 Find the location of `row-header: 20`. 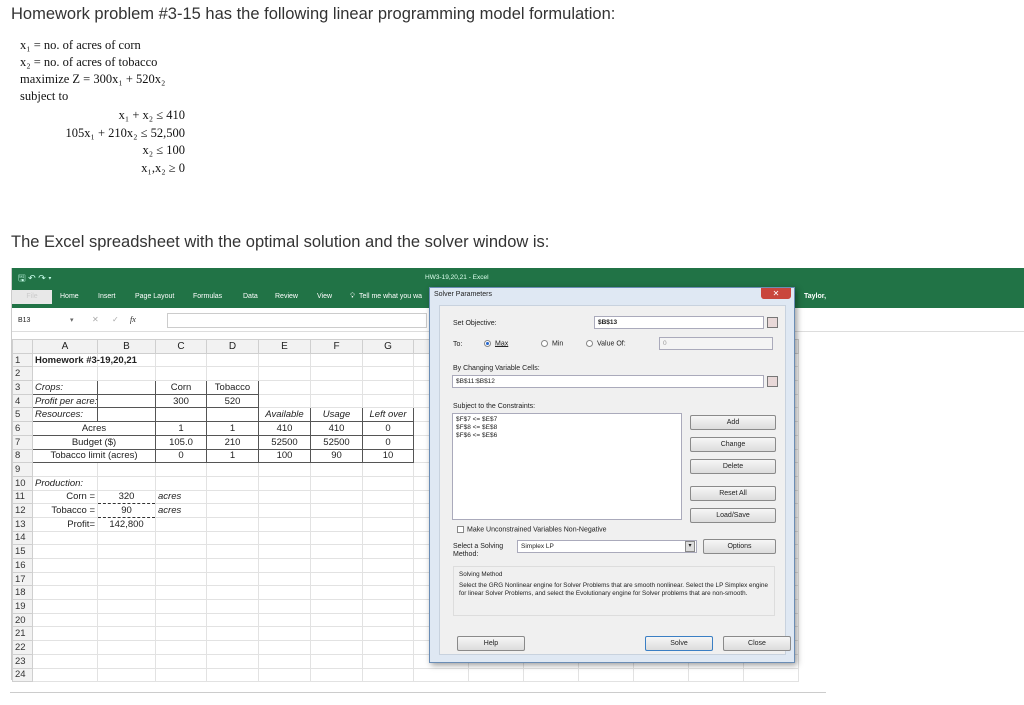

row-header: 20 is located at coordinates (22, 620).